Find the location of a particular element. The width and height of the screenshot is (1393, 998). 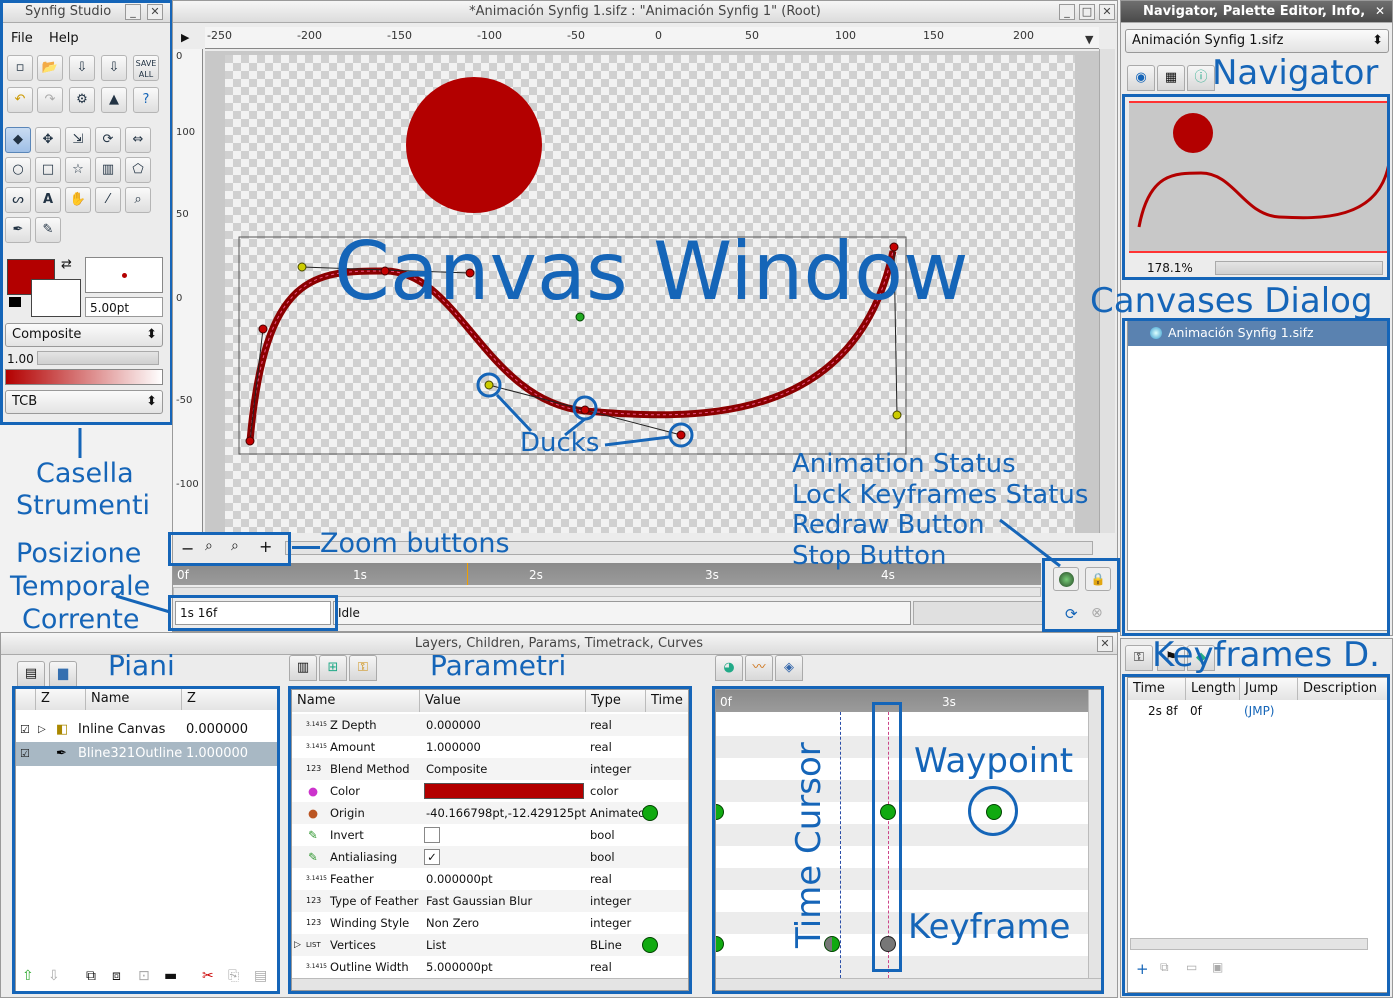

close-icon: ✕ is located at coordinates (1380, 11).